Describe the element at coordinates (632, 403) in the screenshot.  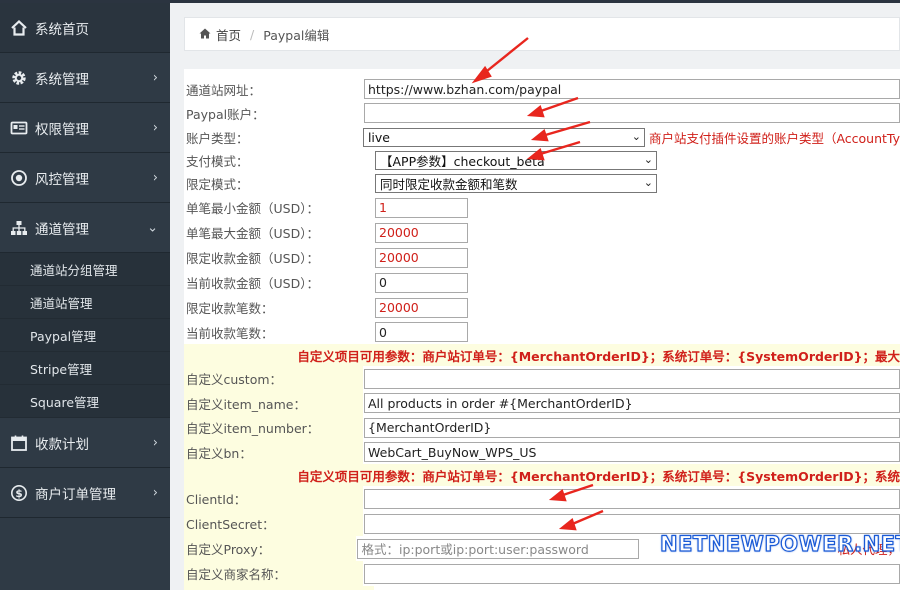
I see `item-name-input: All products in order #{MerchantOrderID}` at that location.